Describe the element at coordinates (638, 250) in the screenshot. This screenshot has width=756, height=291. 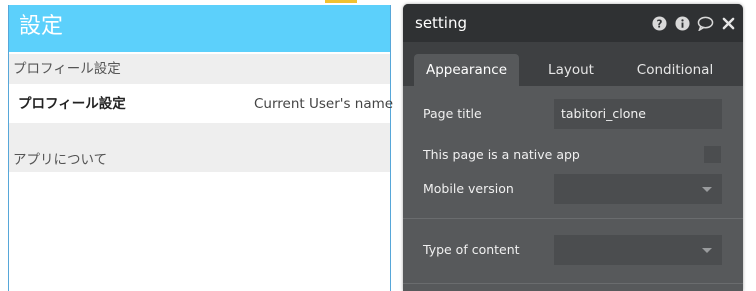
I see `type-of-content-dropdown` at that location.